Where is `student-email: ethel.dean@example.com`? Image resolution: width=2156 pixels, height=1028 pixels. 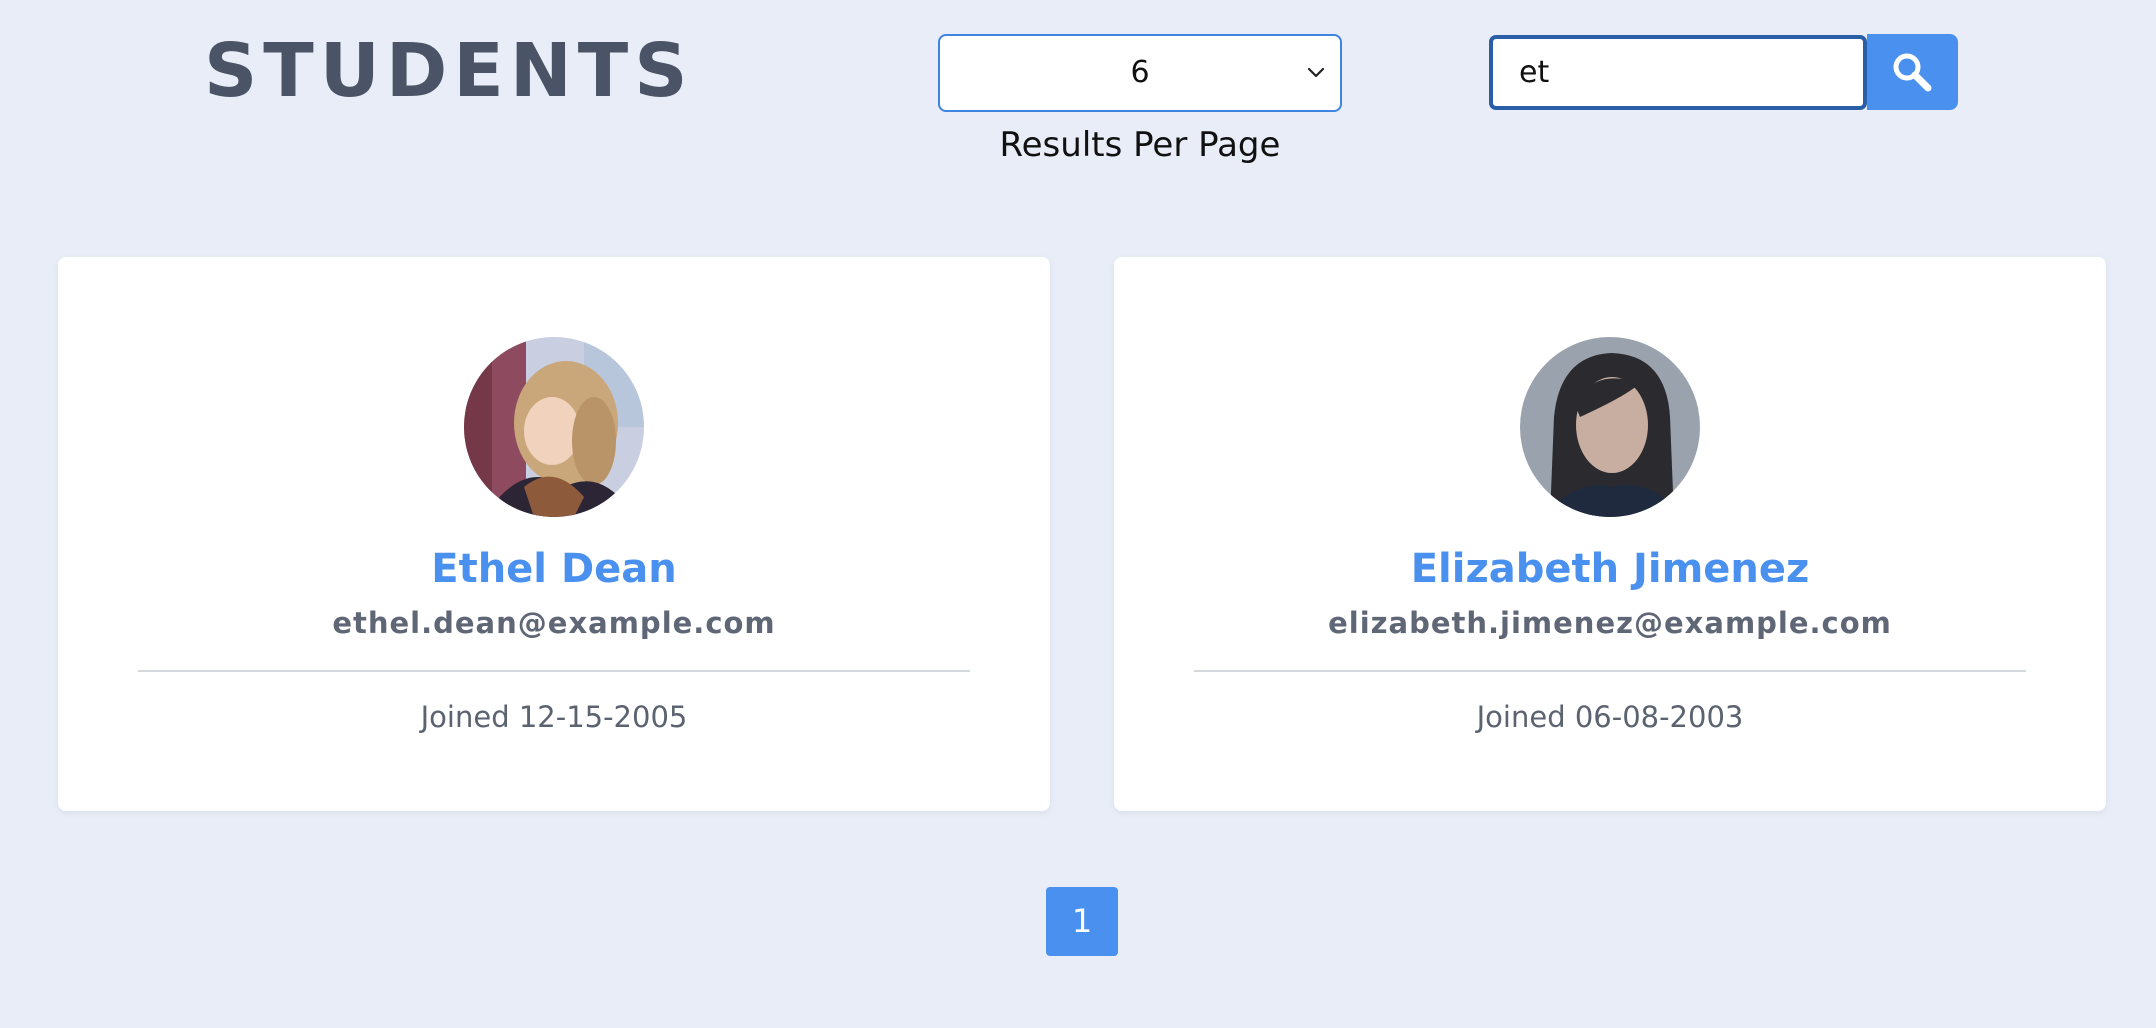 student-email: ethel.dean@example.com is located at coordinates (554, 623).